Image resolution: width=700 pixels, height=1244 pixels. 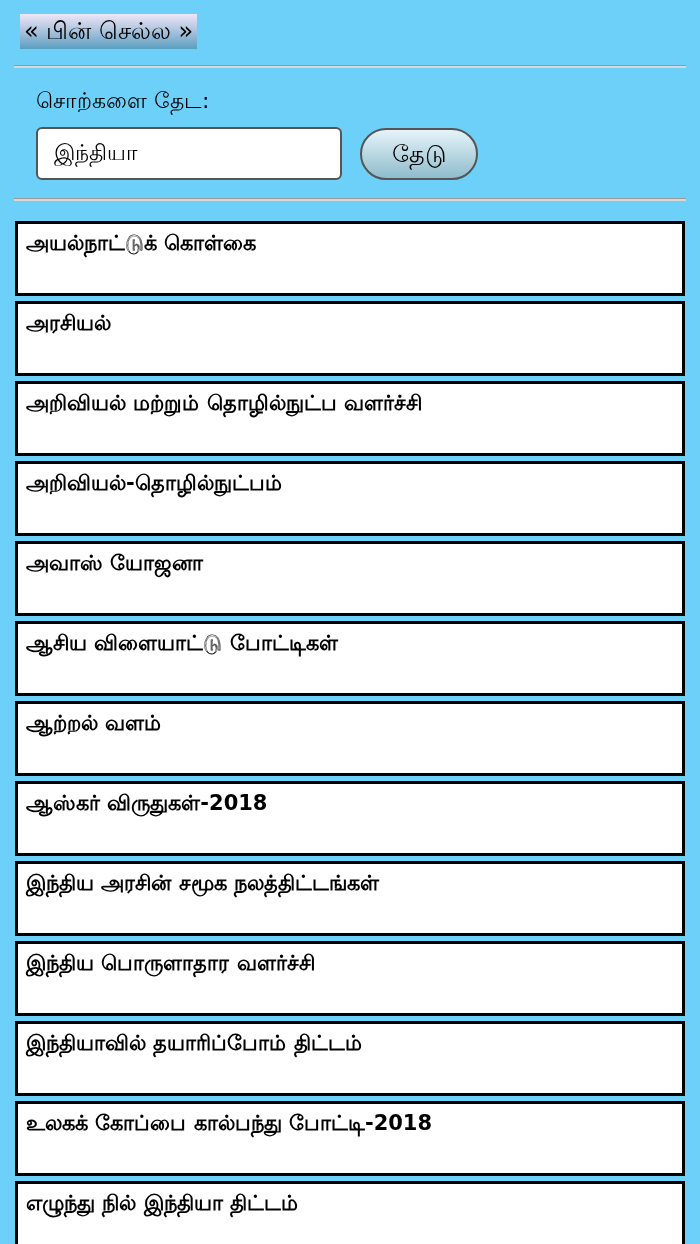 What do you see at coordinates (350, 418) in the screenshot?
I see `result-item: அறிவியல் மற்றும் தொழில்நுட்ப வளர்ச்சி` at bounding box center [350, 418].